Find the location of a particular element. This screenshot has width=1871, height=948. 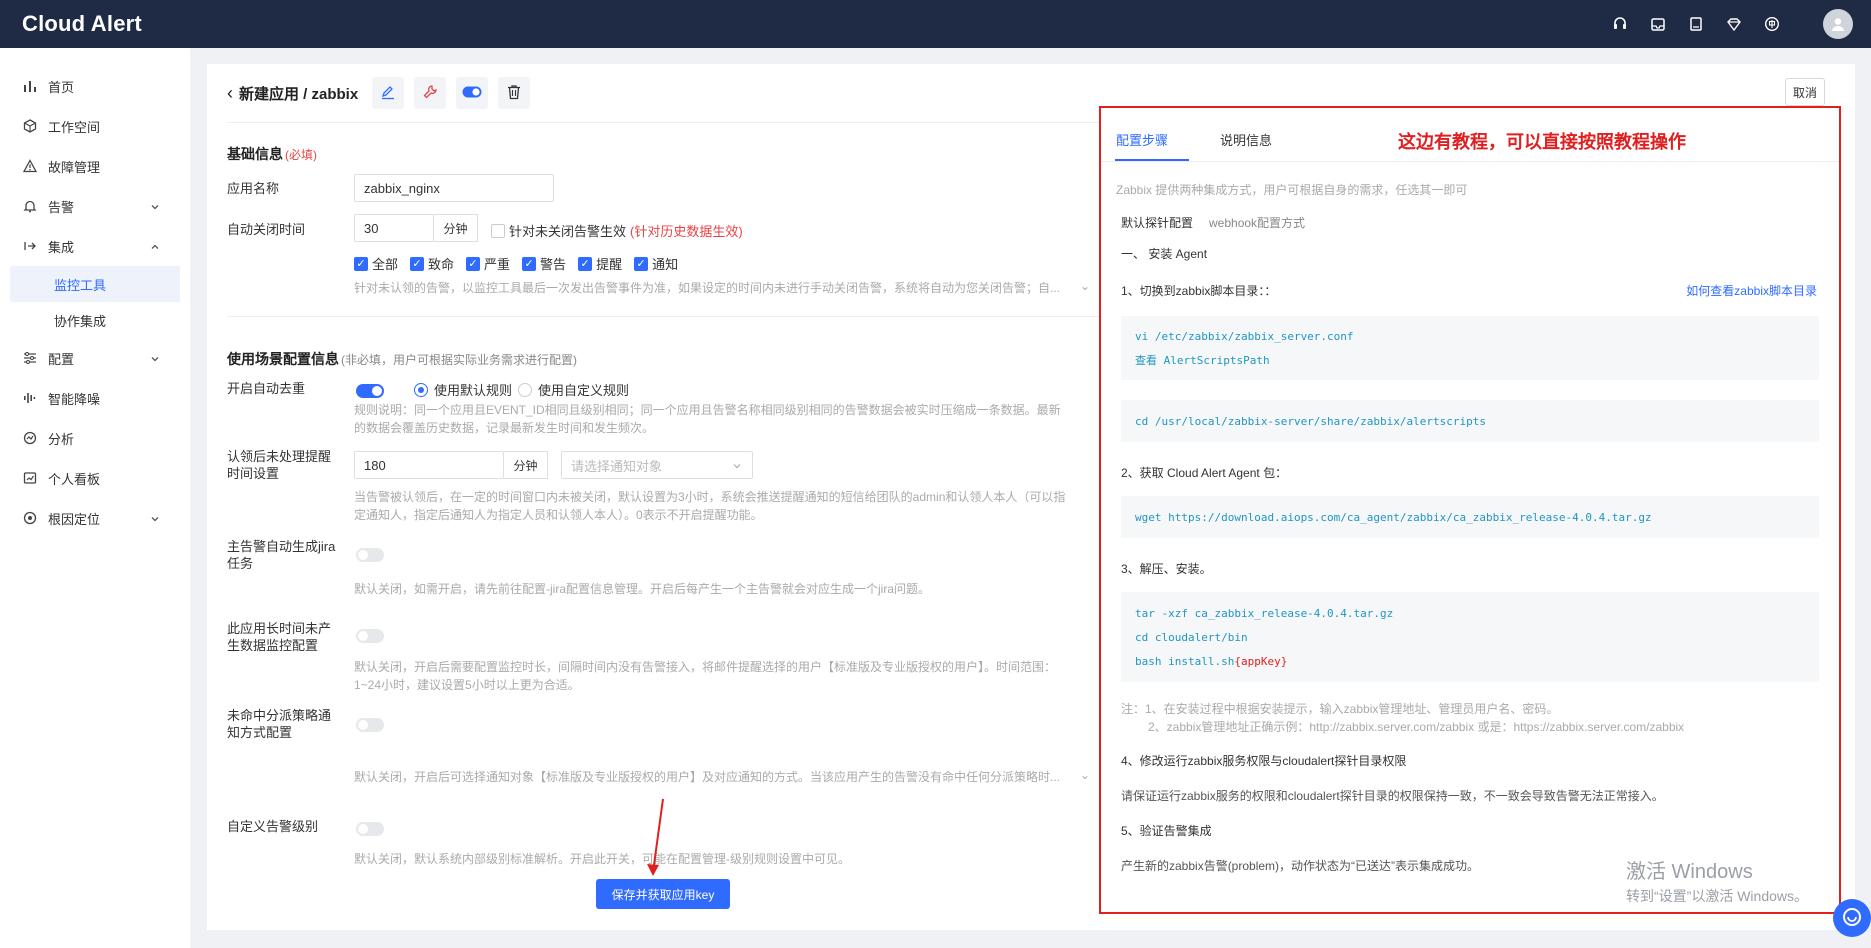

sidebar-item-label: 分析 is located at coordinates (61, 439).